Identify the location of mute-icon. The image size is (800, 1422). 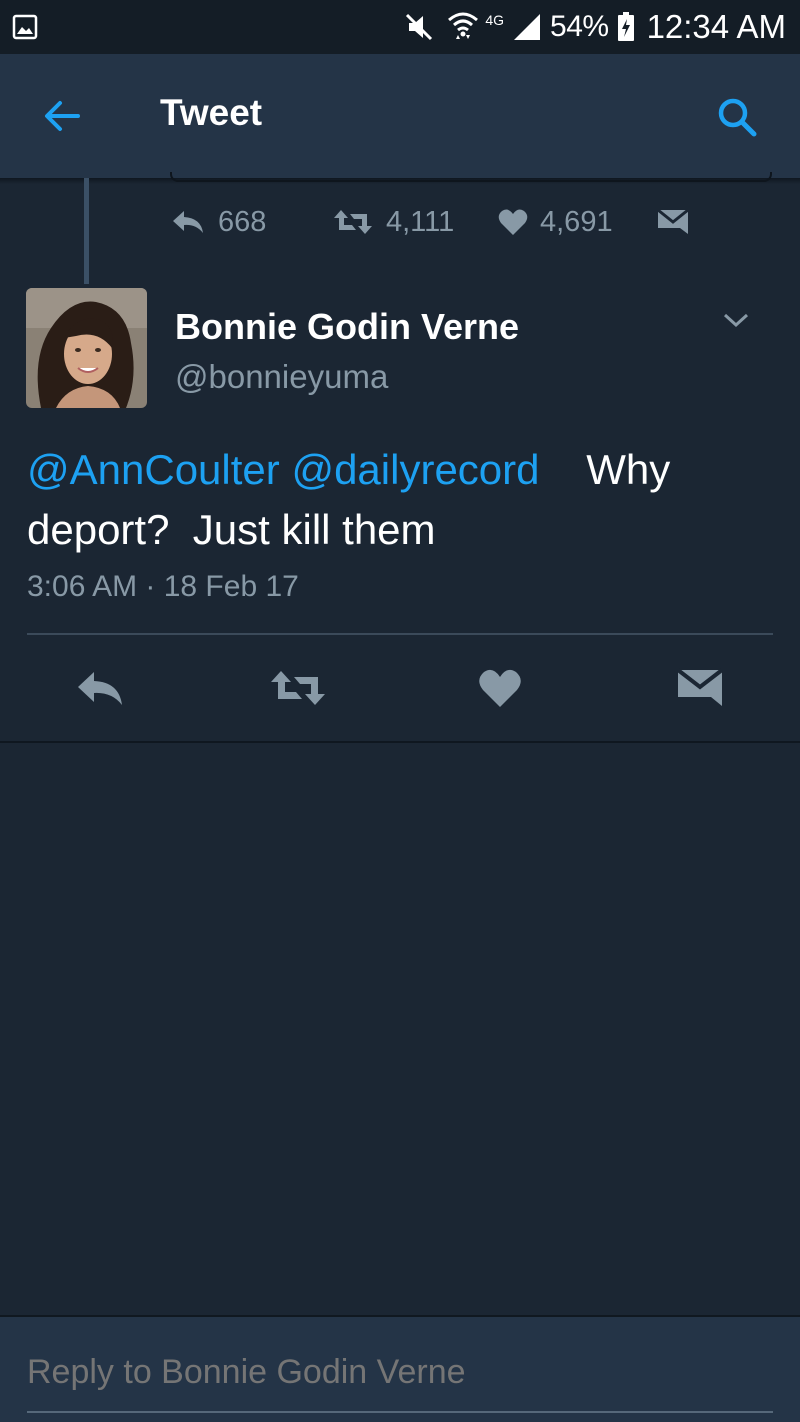
(419, 27).